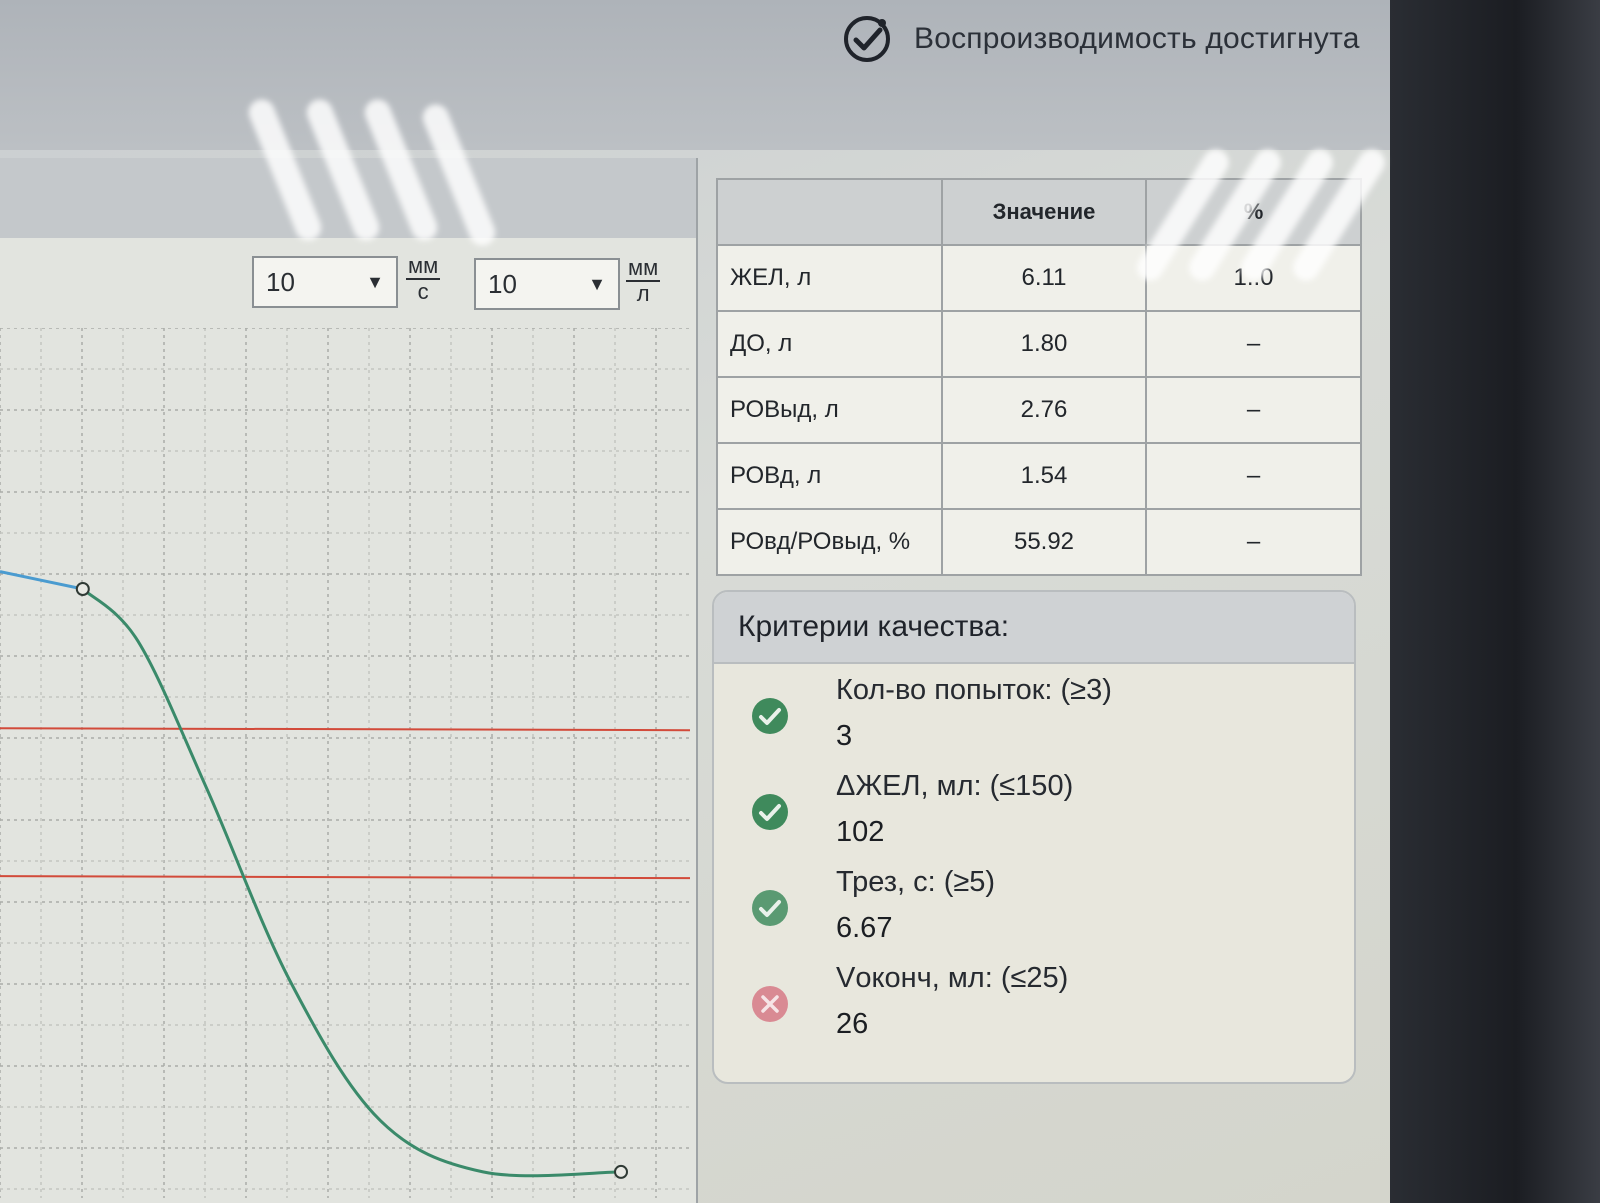  Describe the element at coordinates (423, 292) in the screenshot. I see `speed-unit-denominator: с` at that location.